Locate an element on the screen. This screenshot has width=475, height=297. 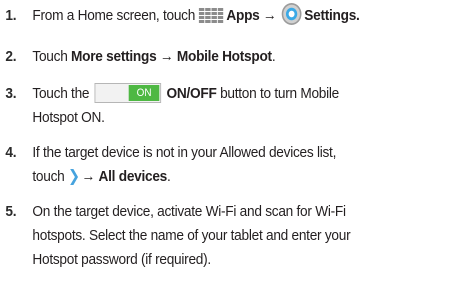
step-4-line-2: touch ❯ → All devices. is located at coordinates (101, 177).